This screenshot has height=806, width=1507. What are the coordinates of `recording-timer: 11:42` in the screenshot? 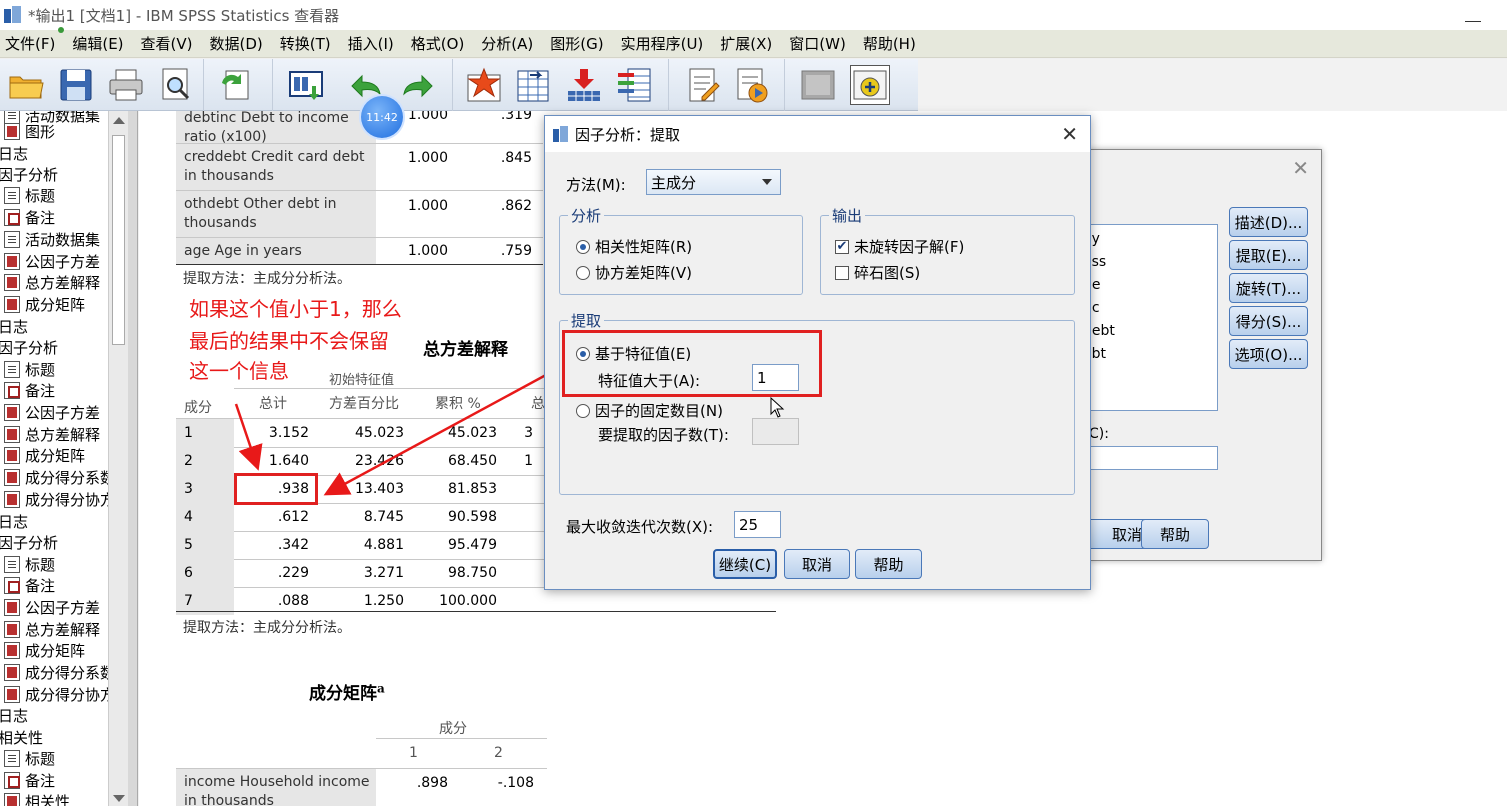 It's located at (382, 117).